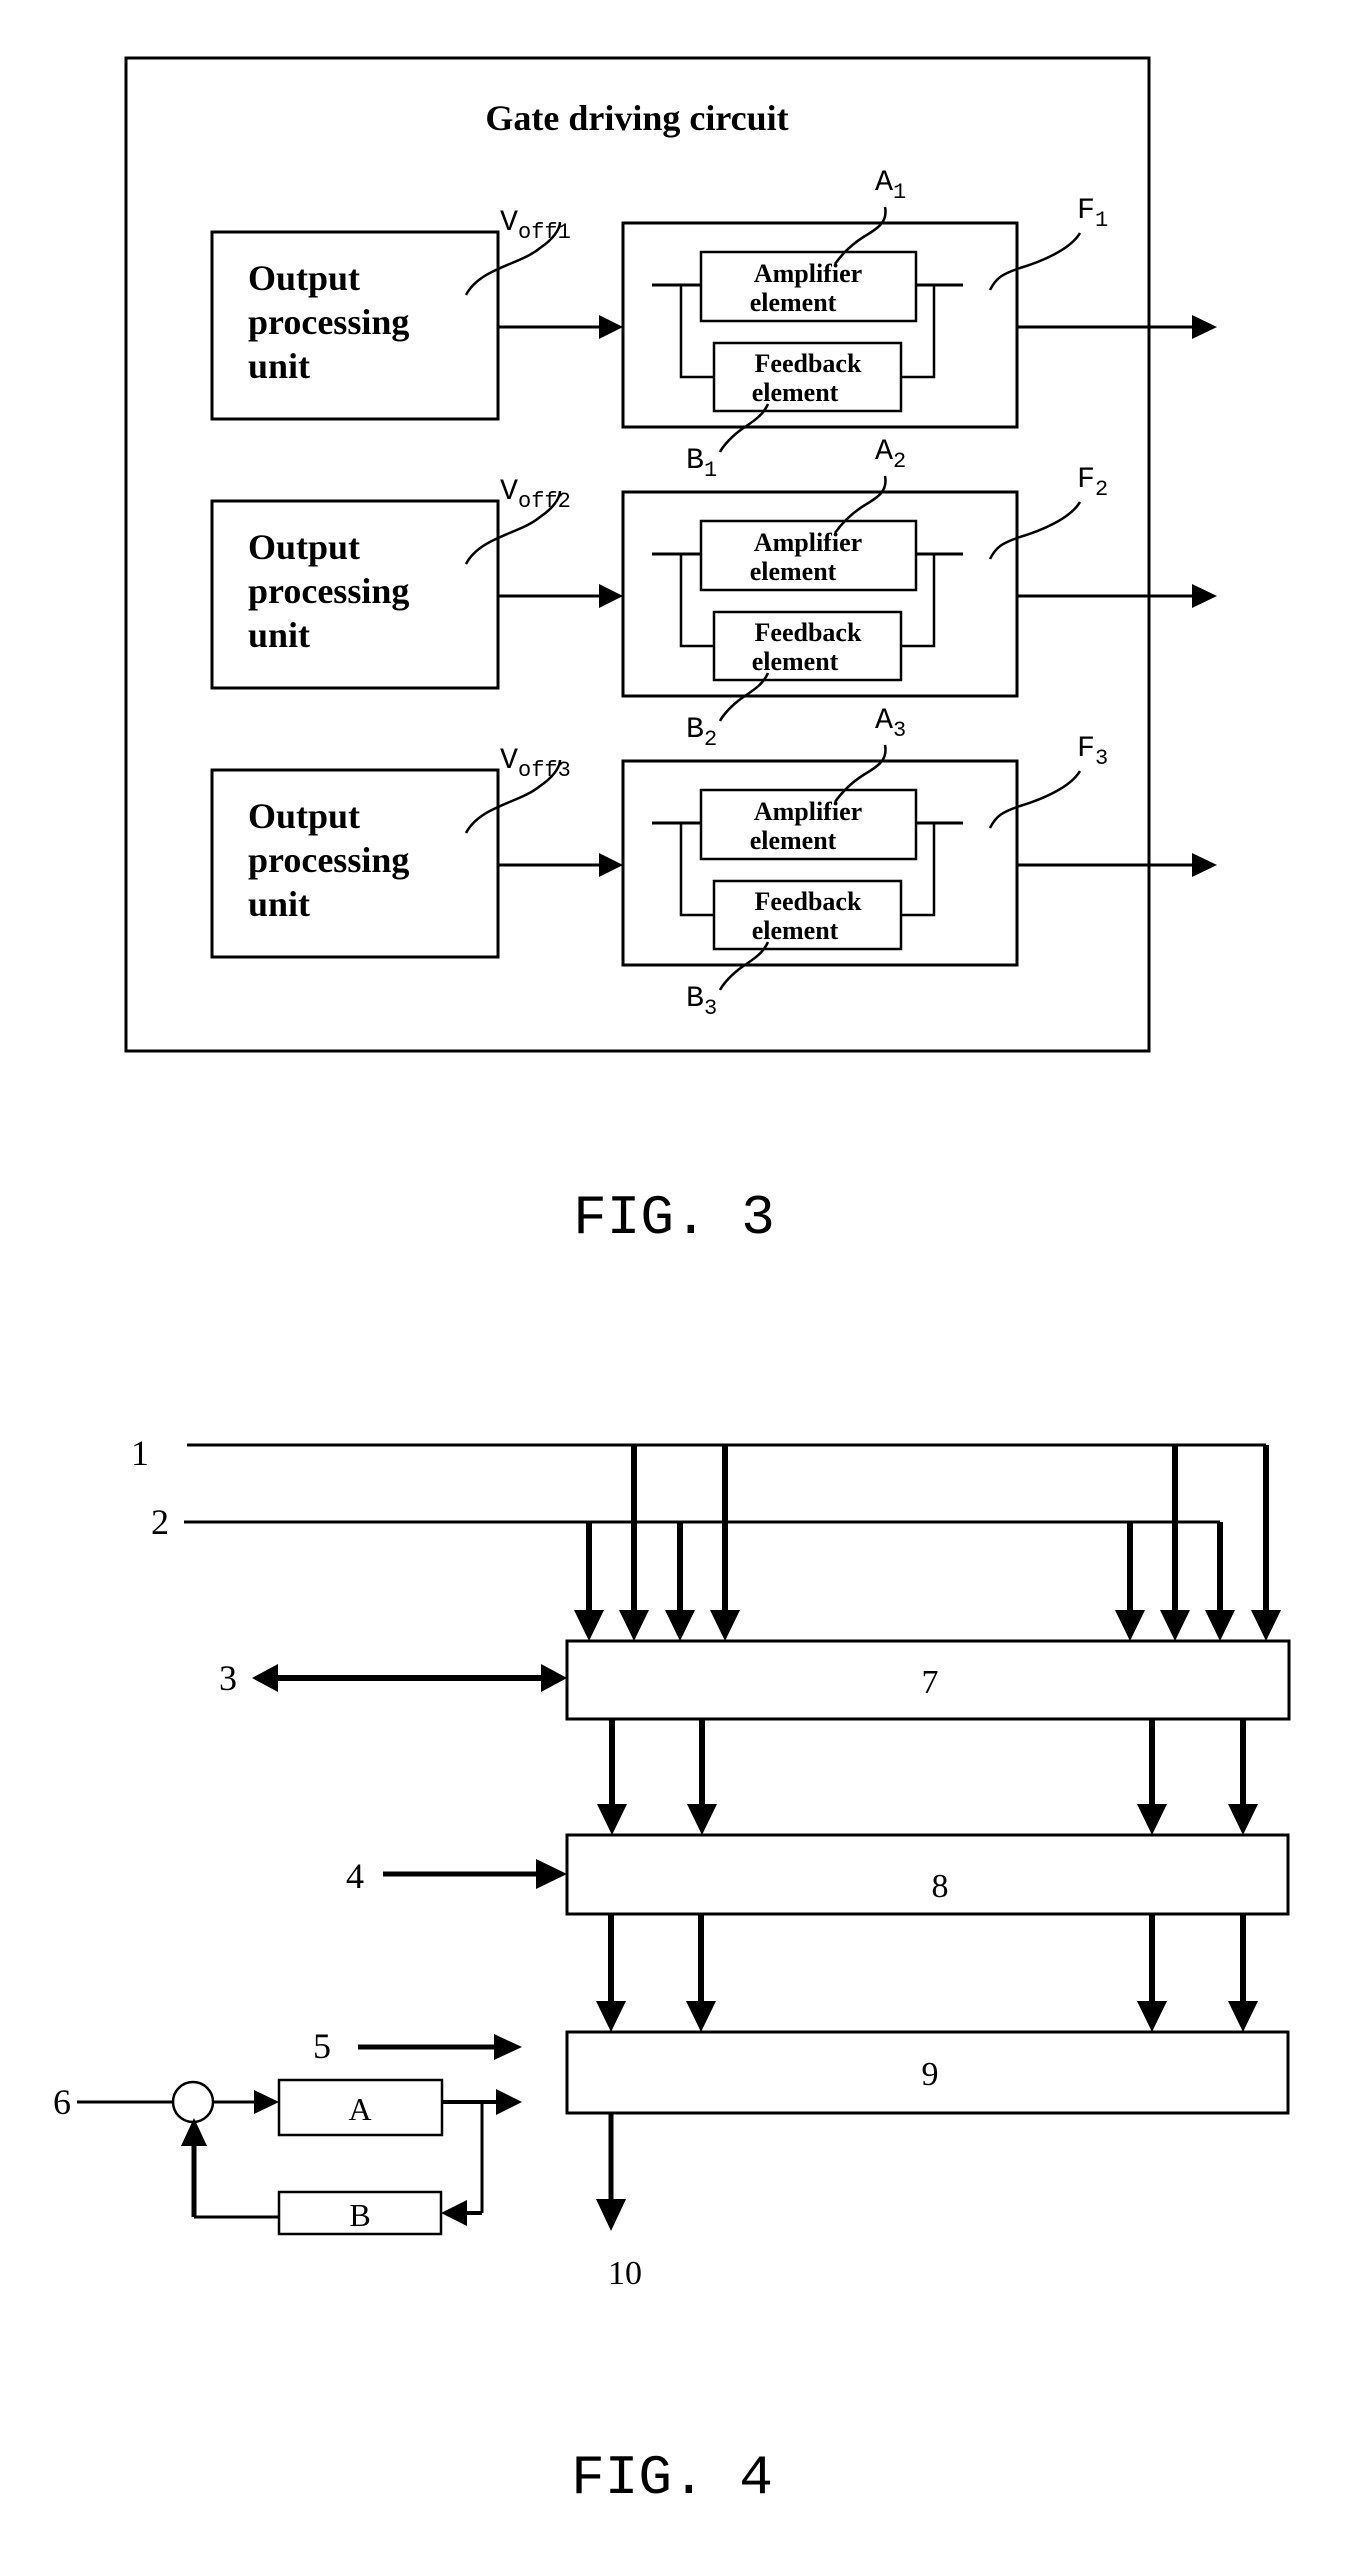 The image size is (1348, 2574). I want to click on output-ref-label-subscript: 2, so click(1101, 489).